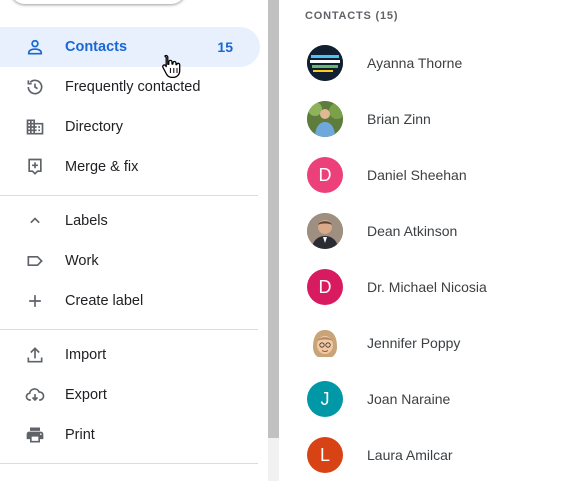 This screenshot has width=562, height=483. I want to click on contacts-count-badge: 15, so click(225, 47).